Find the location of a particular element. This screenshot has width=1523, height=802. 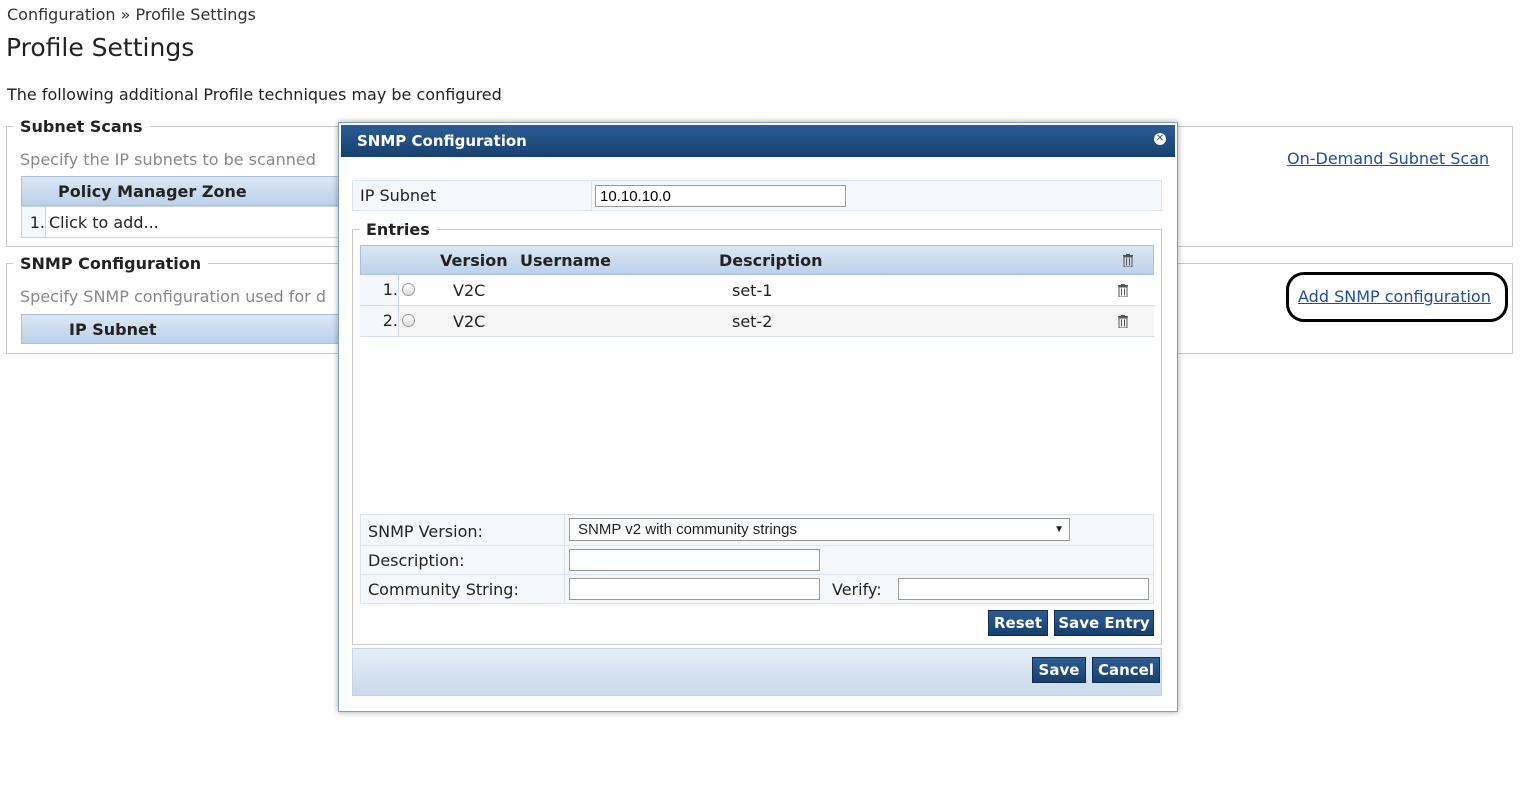

row-number: 1. is located at coordinates (34, 222).